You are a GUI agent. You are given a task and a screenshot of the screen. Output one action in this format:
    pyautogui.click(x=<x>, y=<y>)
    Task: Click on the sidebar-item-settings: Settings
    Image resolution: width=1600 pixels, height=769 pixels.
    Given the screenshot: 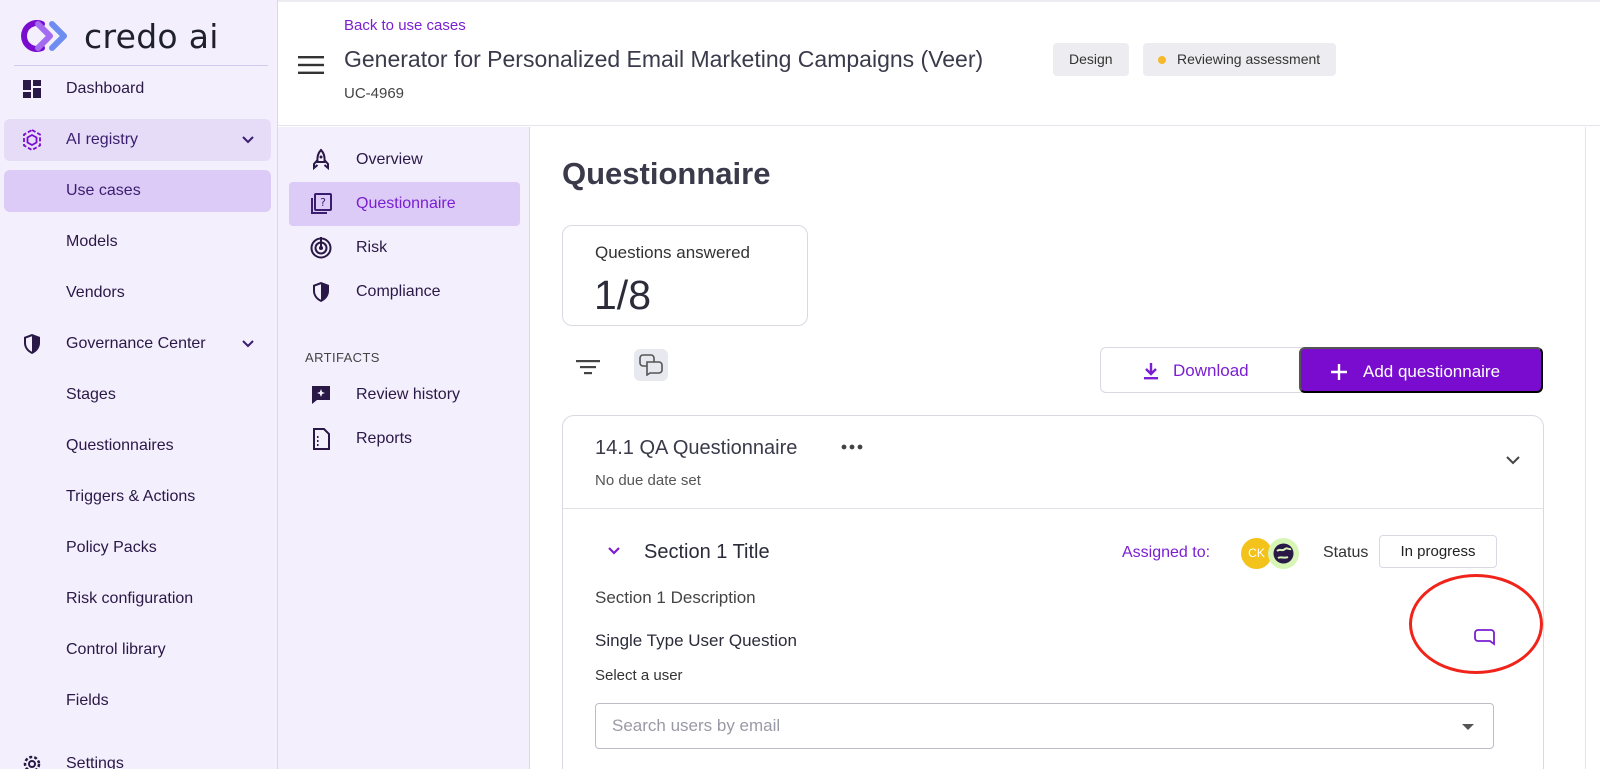 What is the action you would take?
    pyautogui.click(x=137, y=750)
    